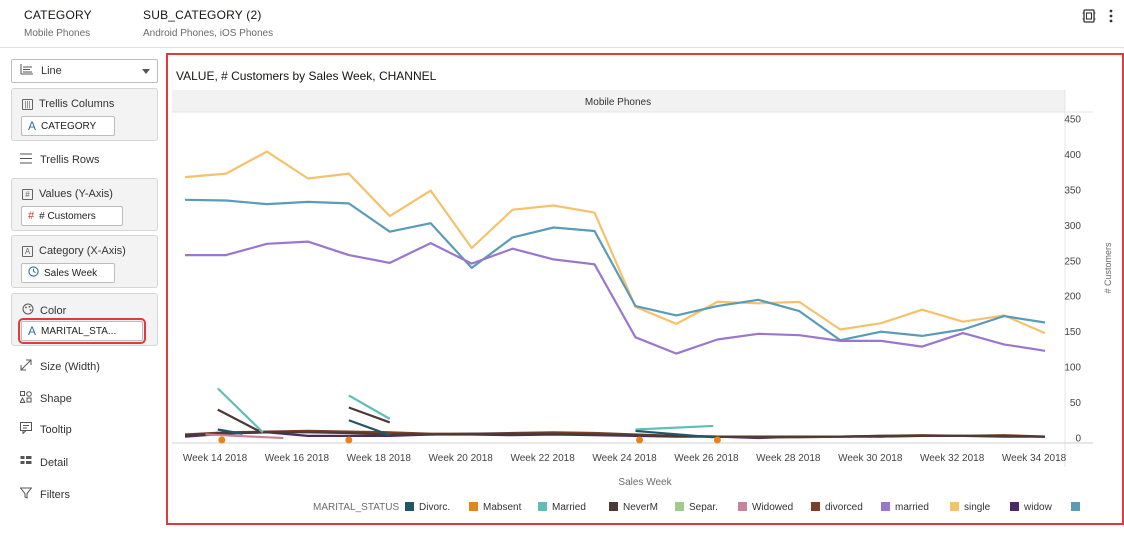 This screenshot has width=1124, height=533. I want to click on y-tick-label: 100, so click(1072, 368).